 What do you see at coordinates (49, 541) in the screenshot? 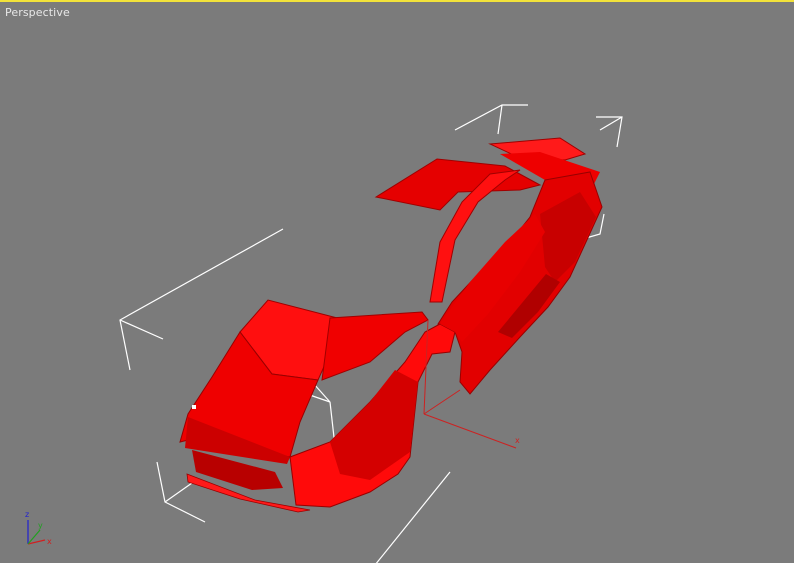
I see `gizmo-x-label: x` at bounding box center [49, 541].